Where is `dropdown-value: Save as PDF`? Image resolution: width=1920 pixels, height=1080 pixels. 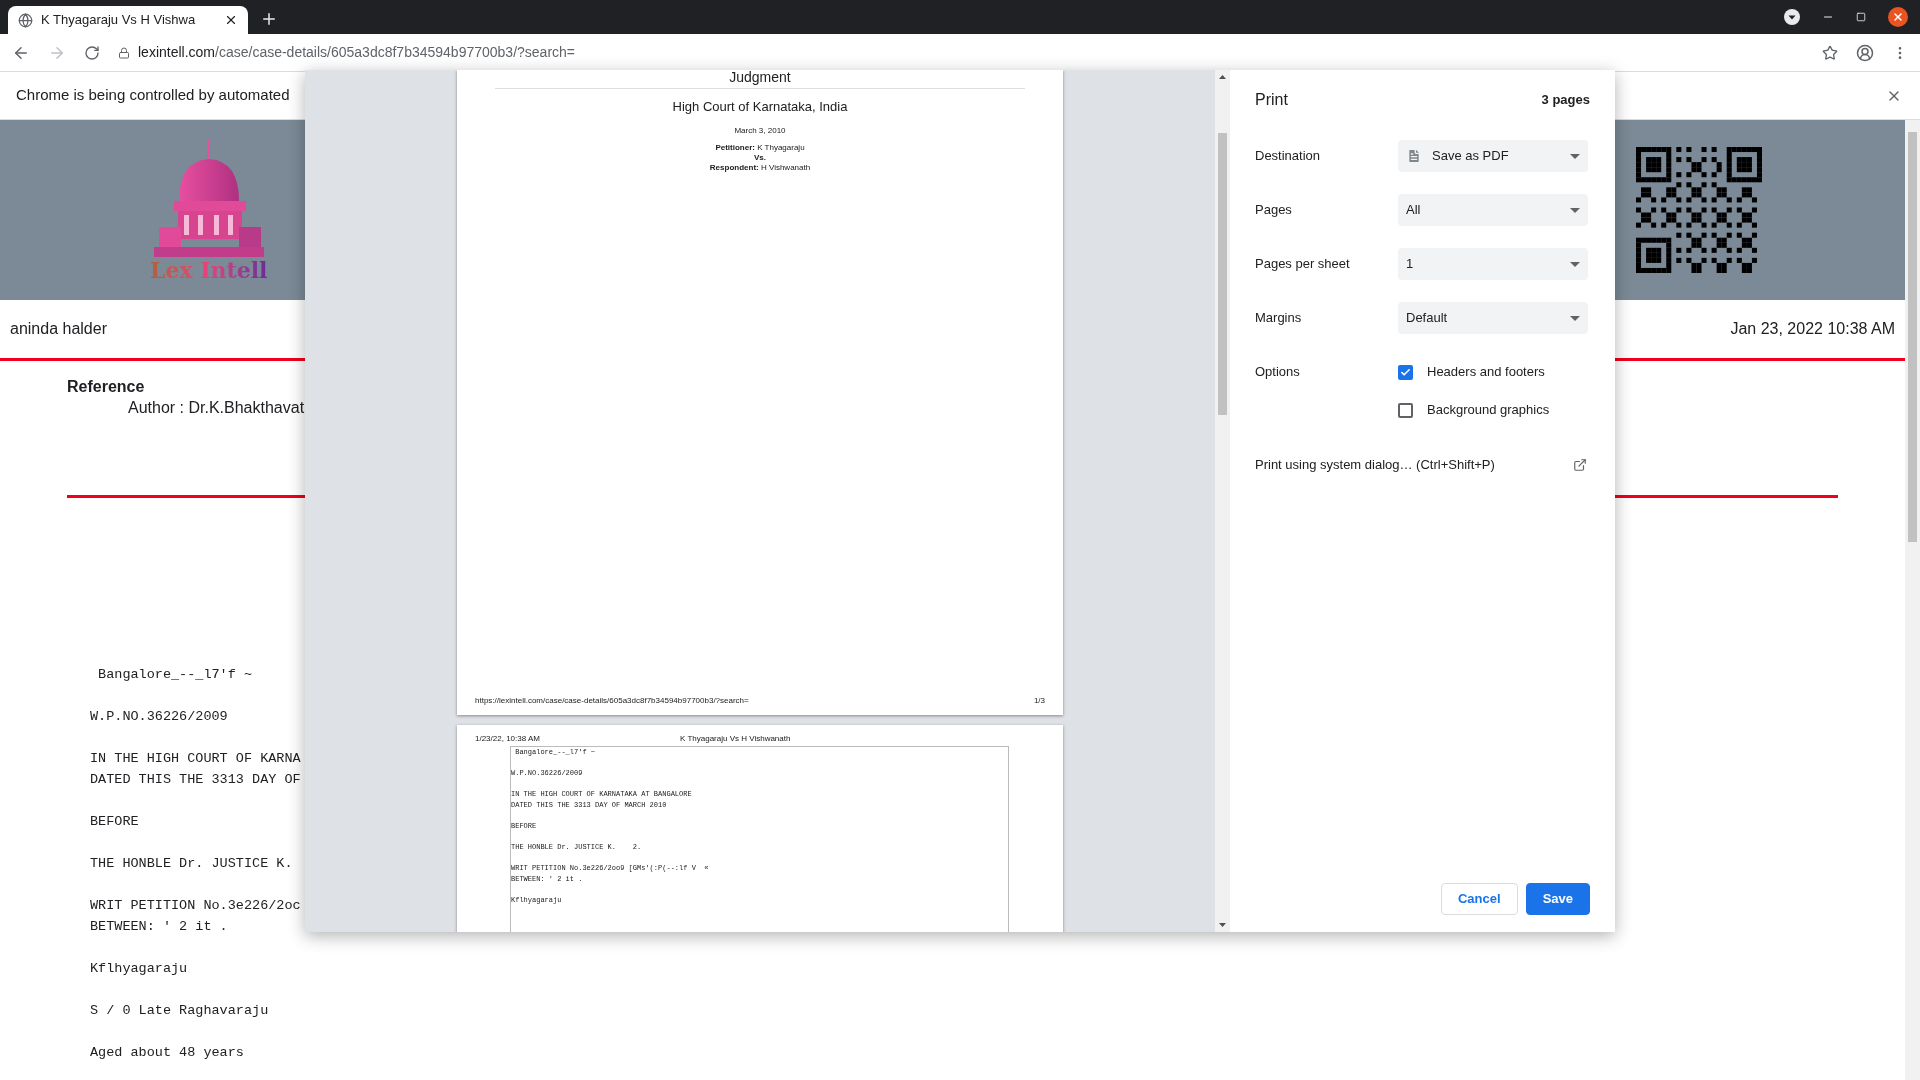
dropdown-value: Save as PDF is located at coordinates (1471, 156).